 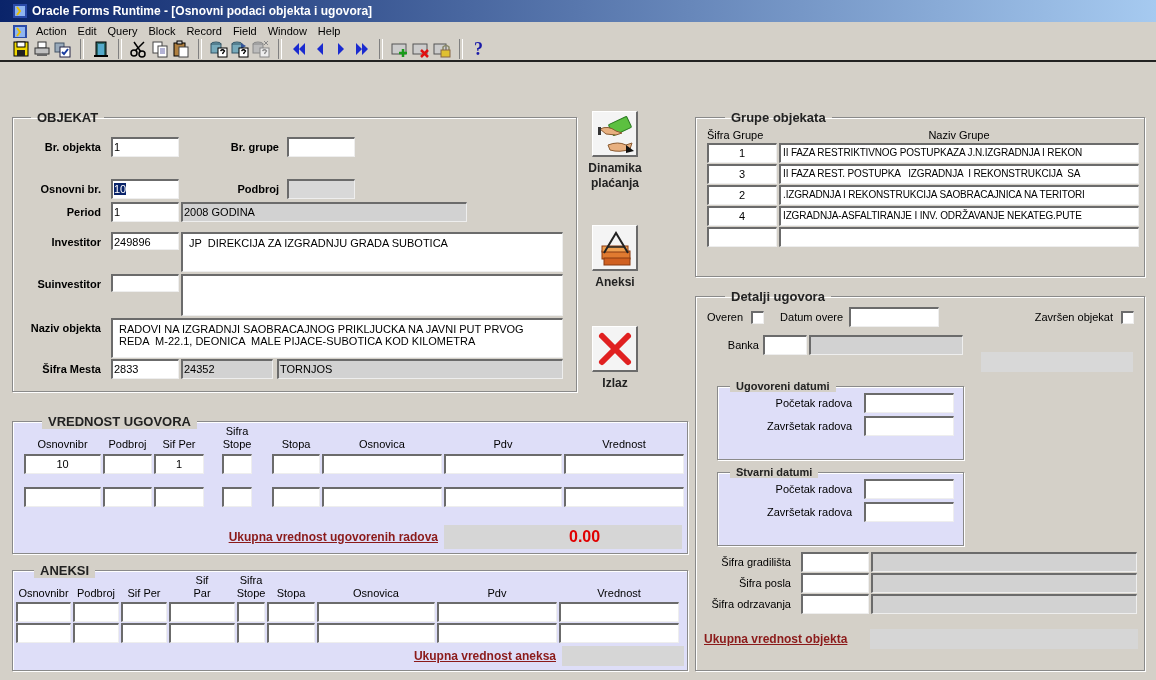 I want to click on checkbox-icon, so click(x=63, y=49).